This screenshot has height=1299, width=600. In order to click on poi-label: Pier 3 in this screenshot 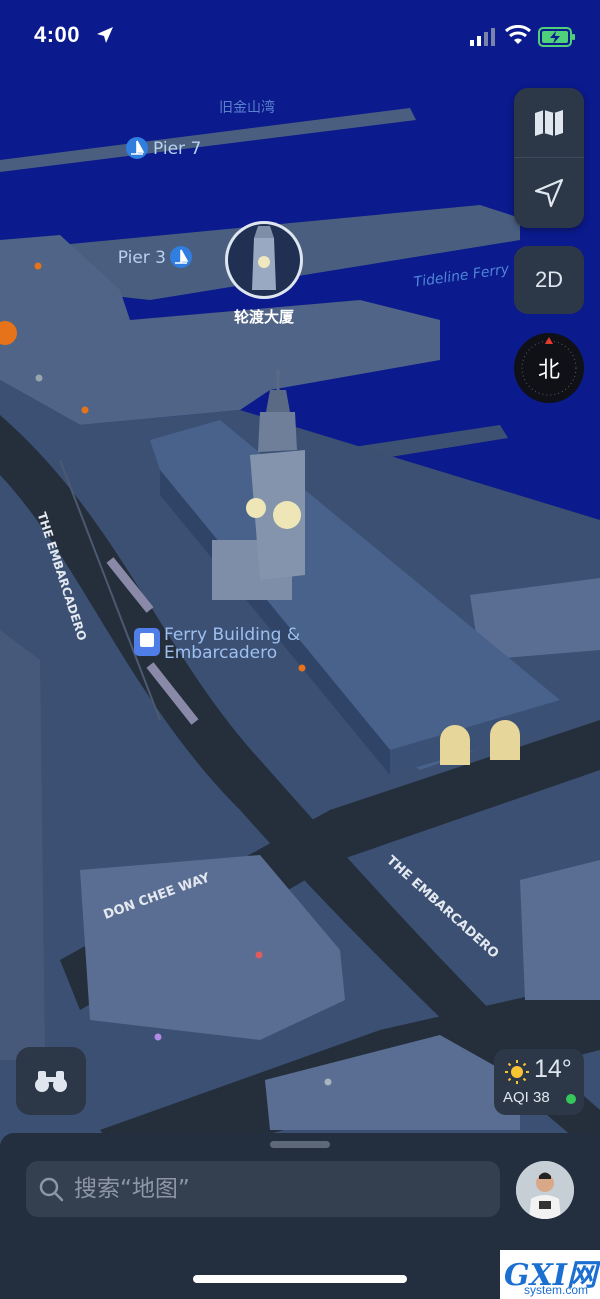, I will do `click(142, 258)`.